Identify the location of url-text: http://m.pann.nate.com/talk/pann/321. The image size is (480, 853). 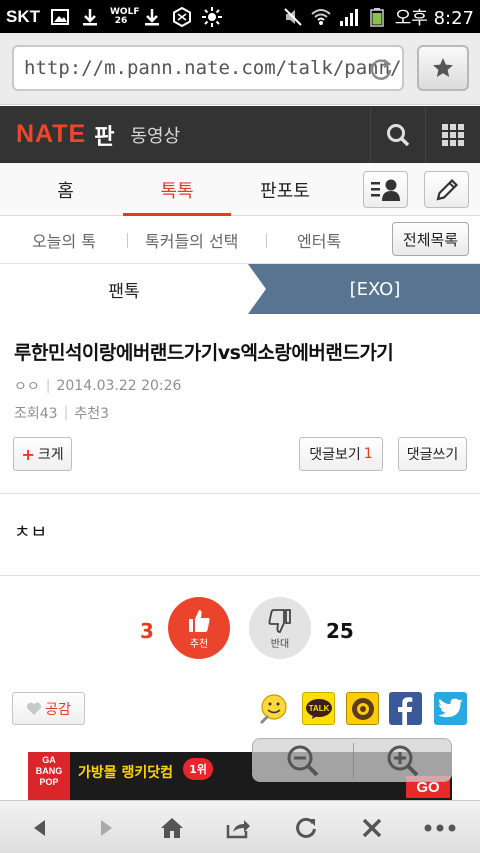
(214, 68).